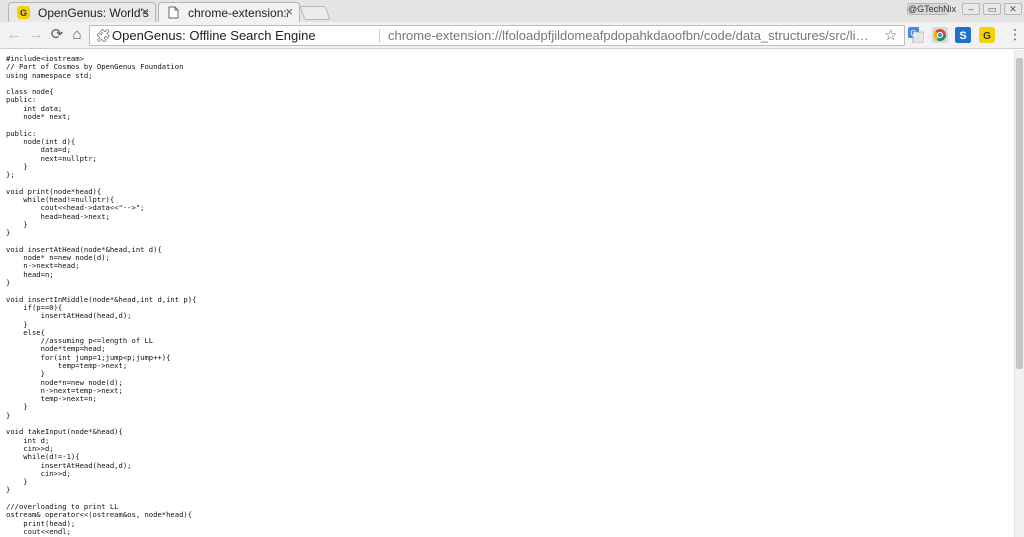  Describe the element at coordinates (77, 35) in the screenshot. I see `home-button: ⌂` at that location.